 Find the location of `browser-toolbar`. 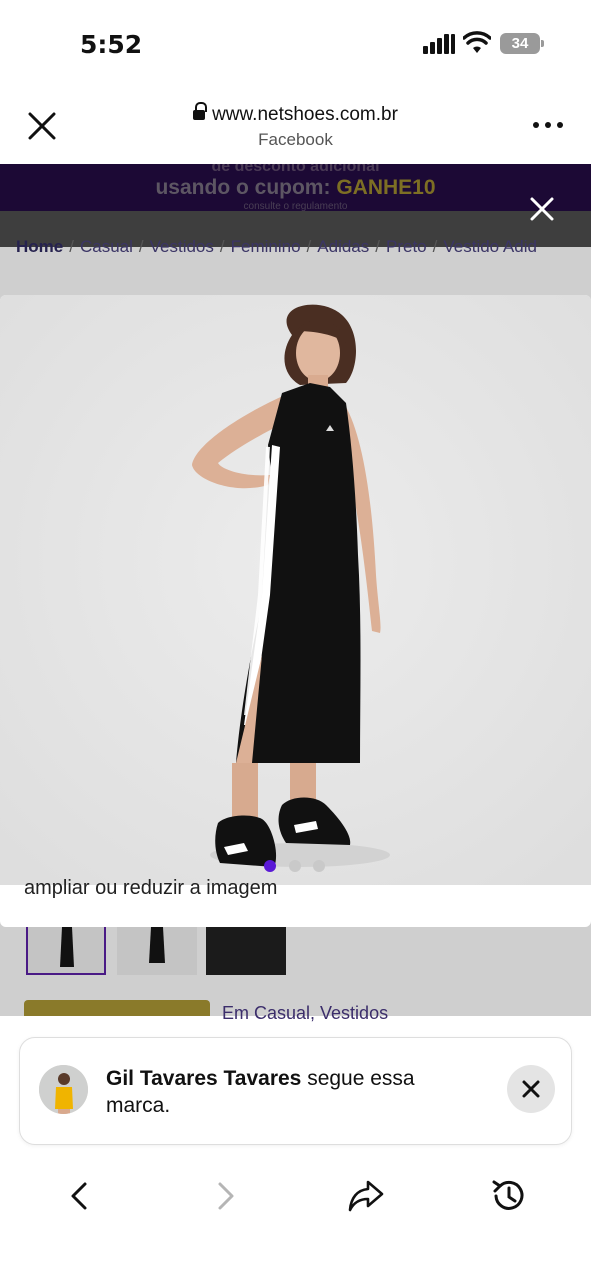

browser-toolbar is located at coordinates (295, 1200).